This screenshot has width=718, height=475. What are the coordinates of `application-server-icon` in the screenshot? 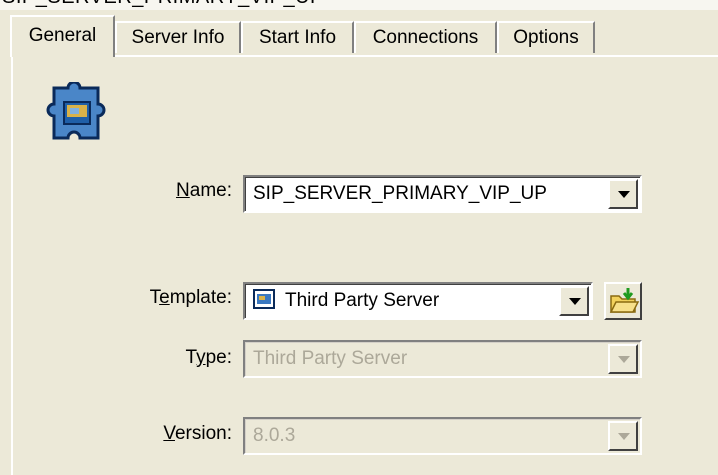 It's located at (76, 111).